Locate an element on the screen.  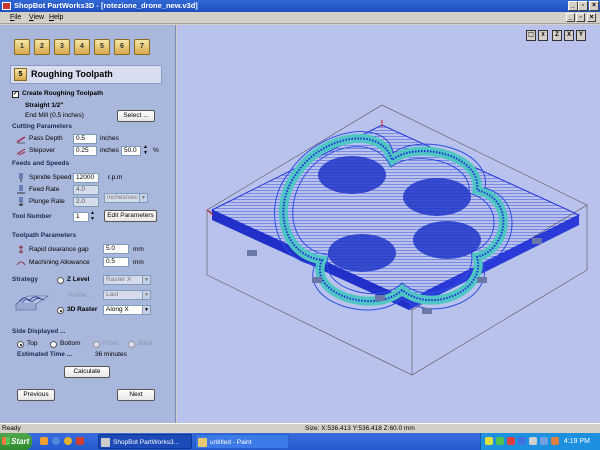
close-button: × is located at coordinates (594, 6).